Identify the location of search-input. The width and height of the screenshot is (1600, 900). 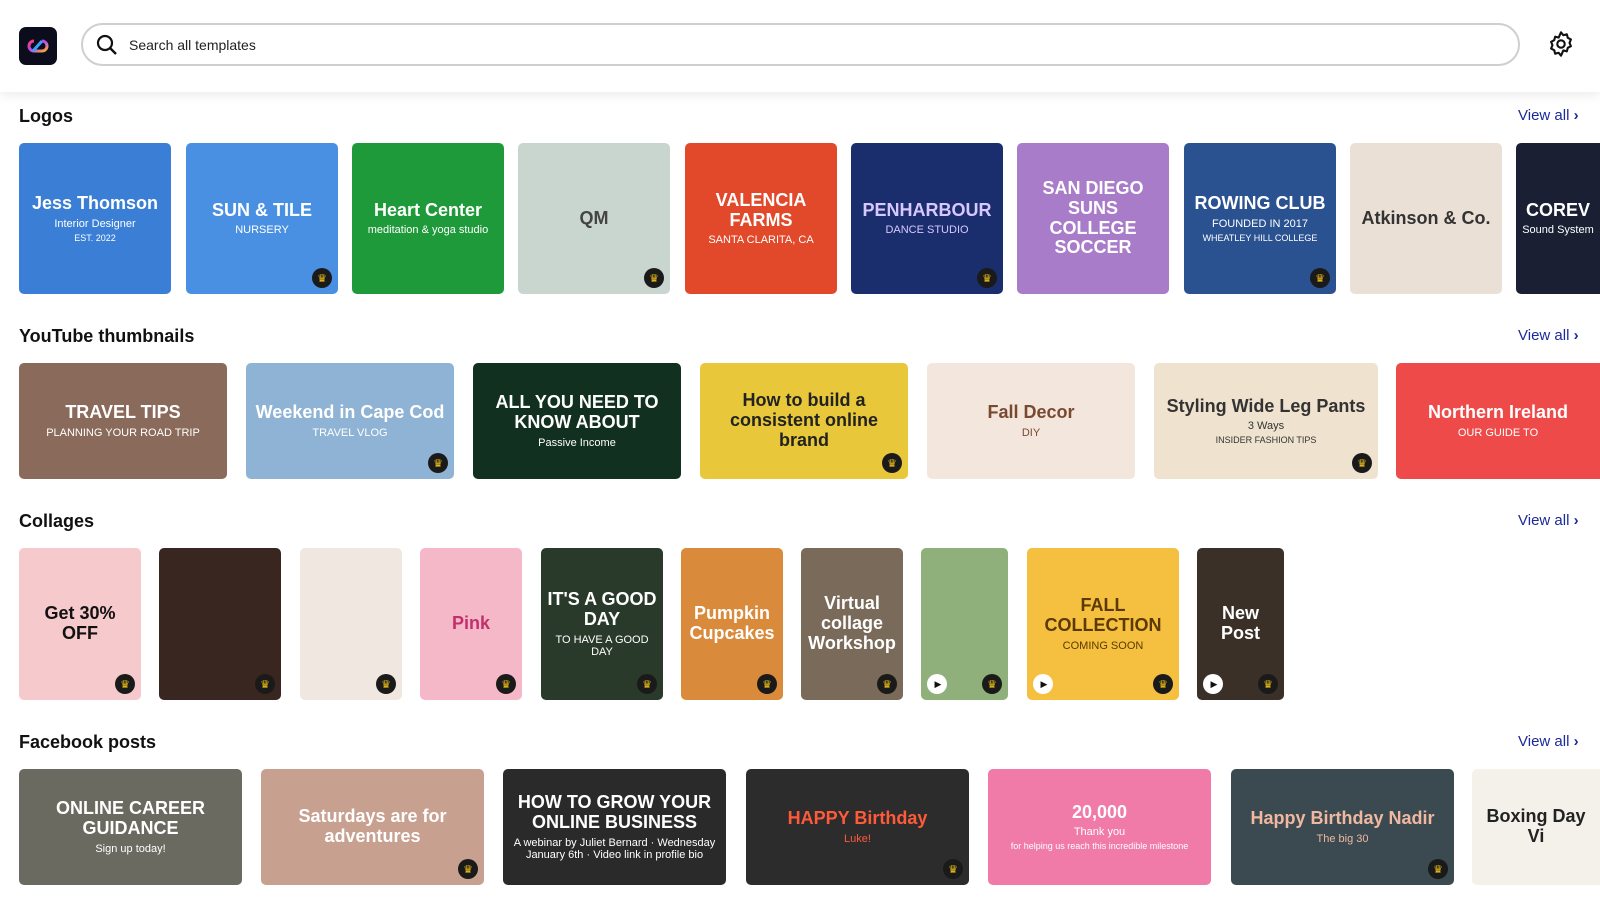
(809, 44).